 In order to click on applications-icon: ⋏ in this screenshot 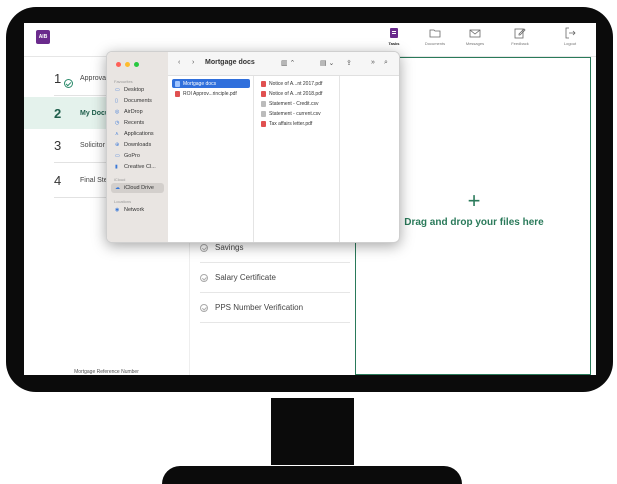, I will do `click(117, 134)`.